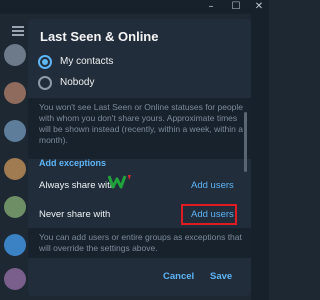 The width and height of the screenshot is (320, 300). Describe the element at coordinates (119, 182) in the screenshot. I see `w-sticker-icon` at that location.